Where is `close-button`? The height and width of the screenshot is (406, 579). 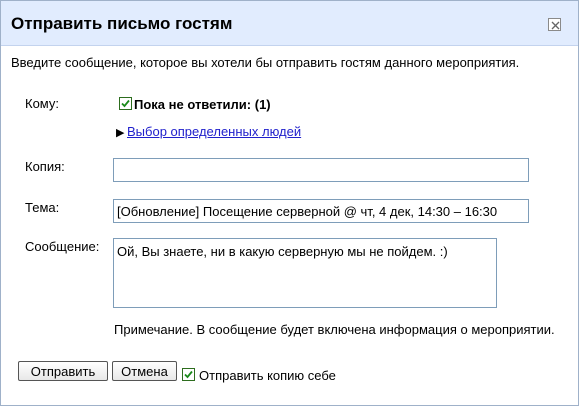 close-button is located at coordinates (554, 24).